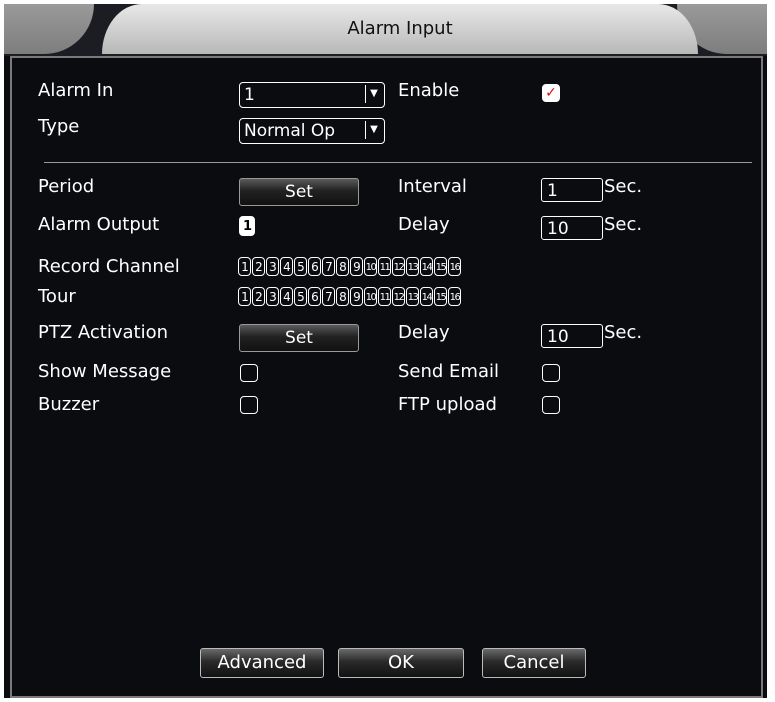 This screenshot has width=775, height=702. Describe the element at coordinates (384, 296) in the screenshot. I see `tour-channel-11: 11` at that location.